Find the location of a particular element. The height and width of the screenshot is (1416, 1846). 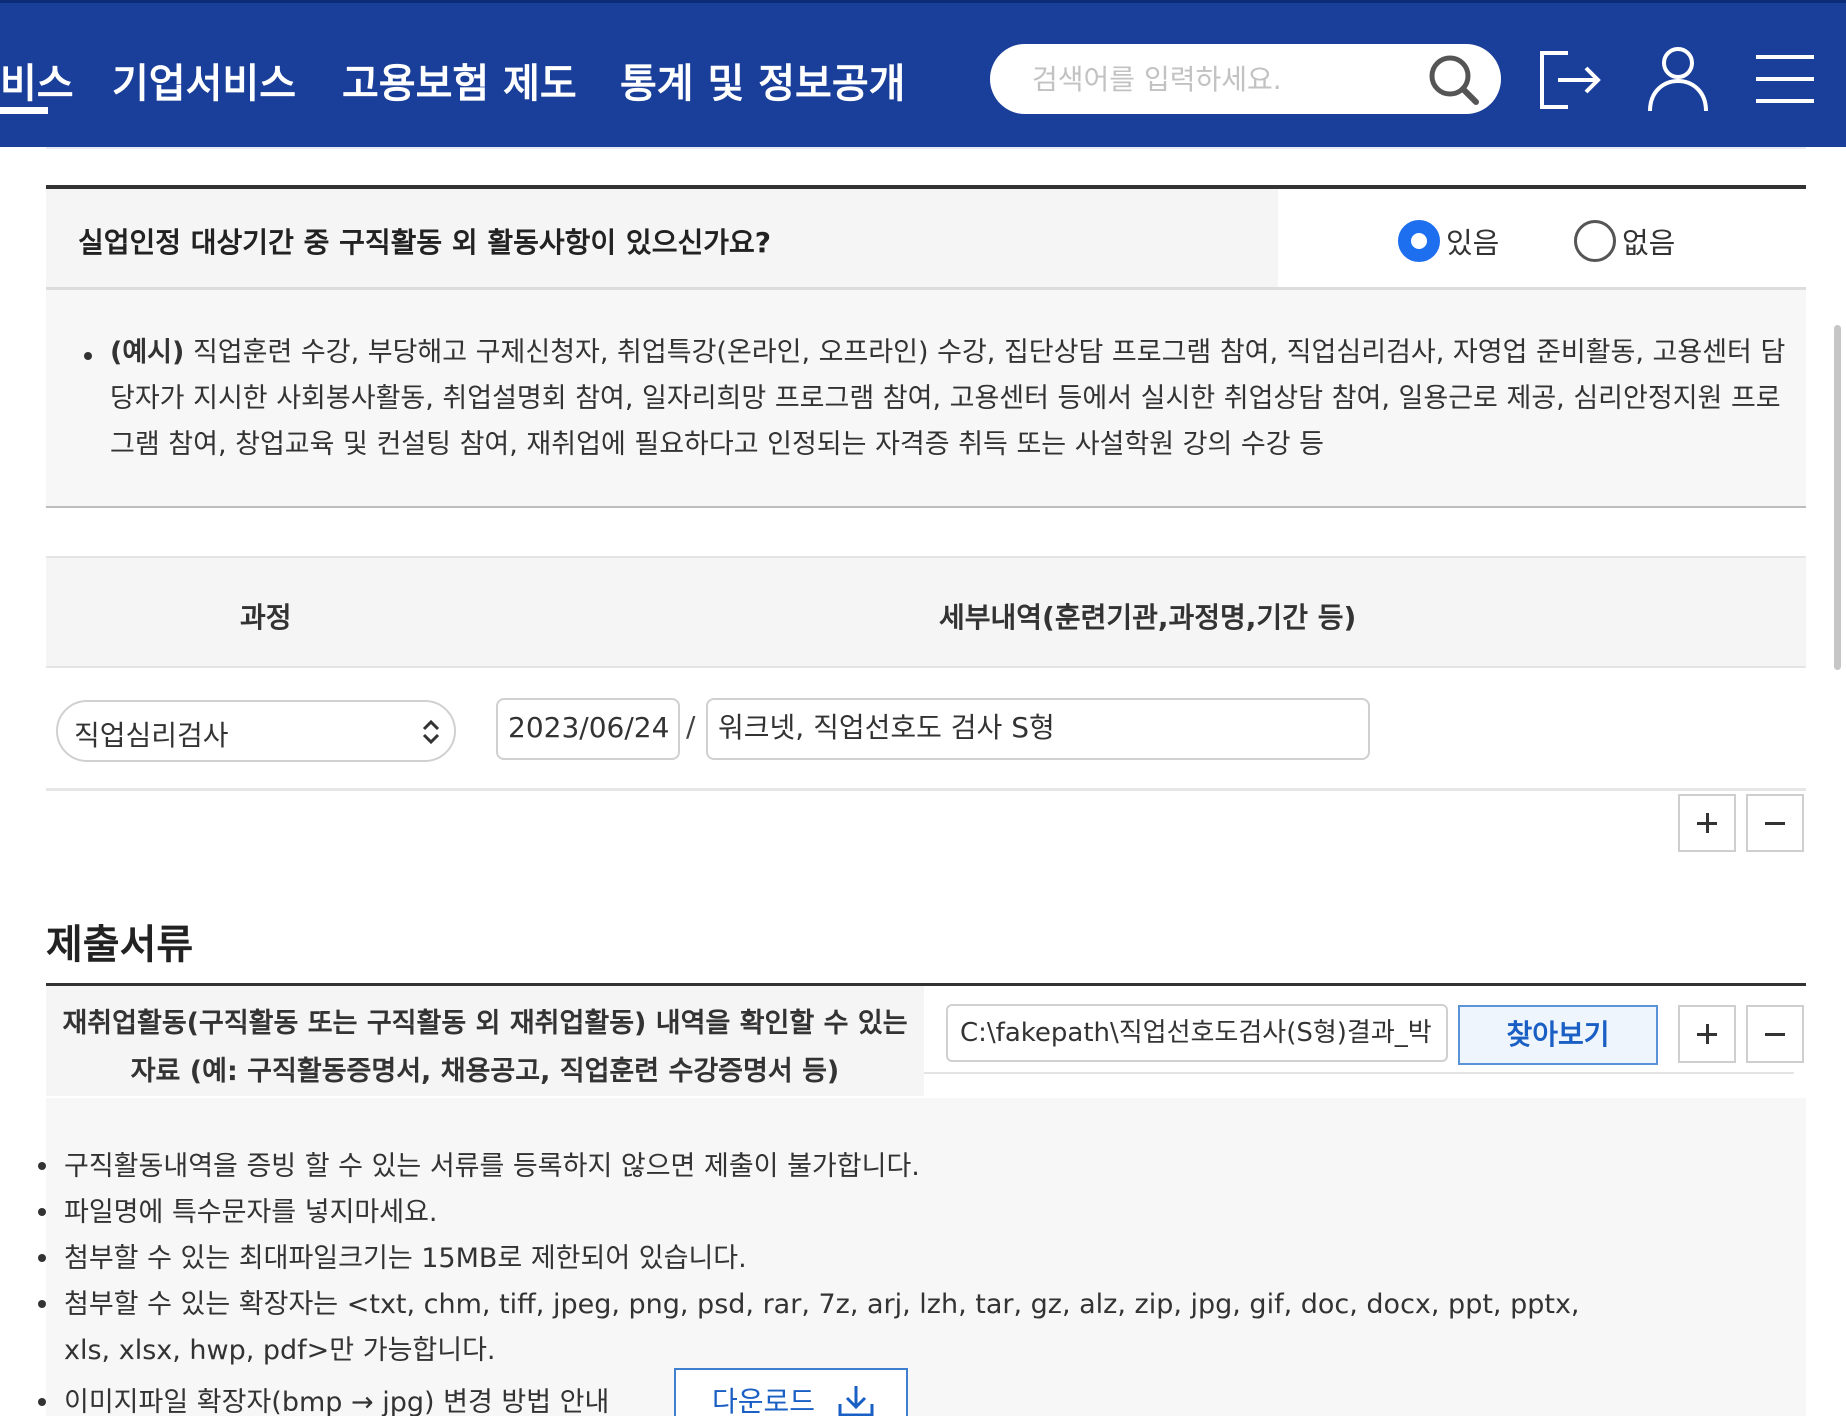

search-box is located at coordinates (1245, 79).